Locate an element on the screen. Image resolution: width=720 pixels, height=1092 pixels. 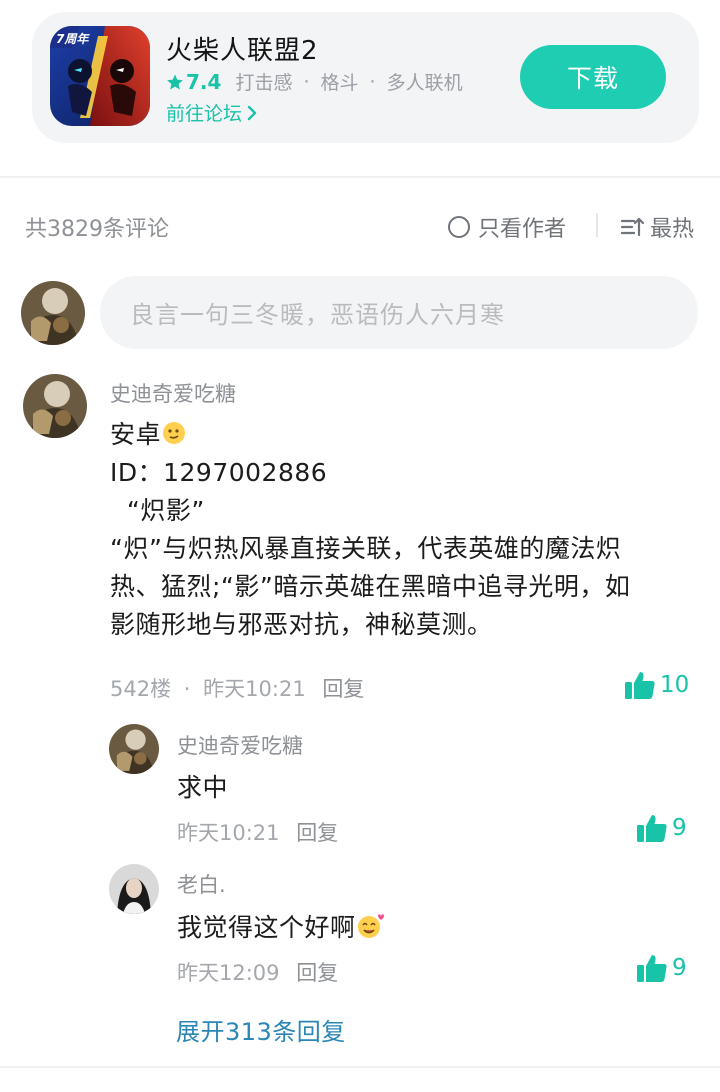
like-count: 10 is located at coordinates (675, 685).